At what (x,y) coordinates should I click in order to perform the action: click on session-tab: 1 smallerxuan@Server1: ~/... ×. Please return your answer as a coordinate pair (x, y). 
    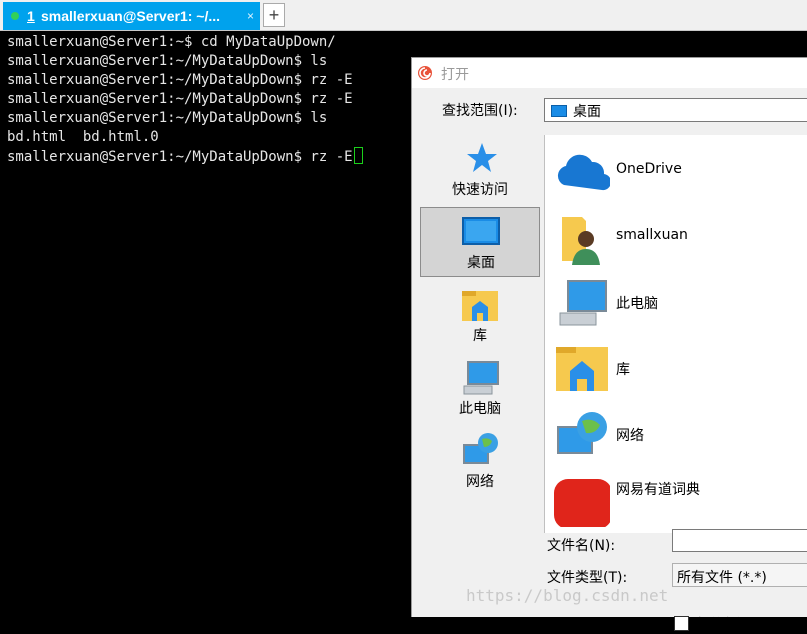
    Looking at the image, I should click on (131, 16).